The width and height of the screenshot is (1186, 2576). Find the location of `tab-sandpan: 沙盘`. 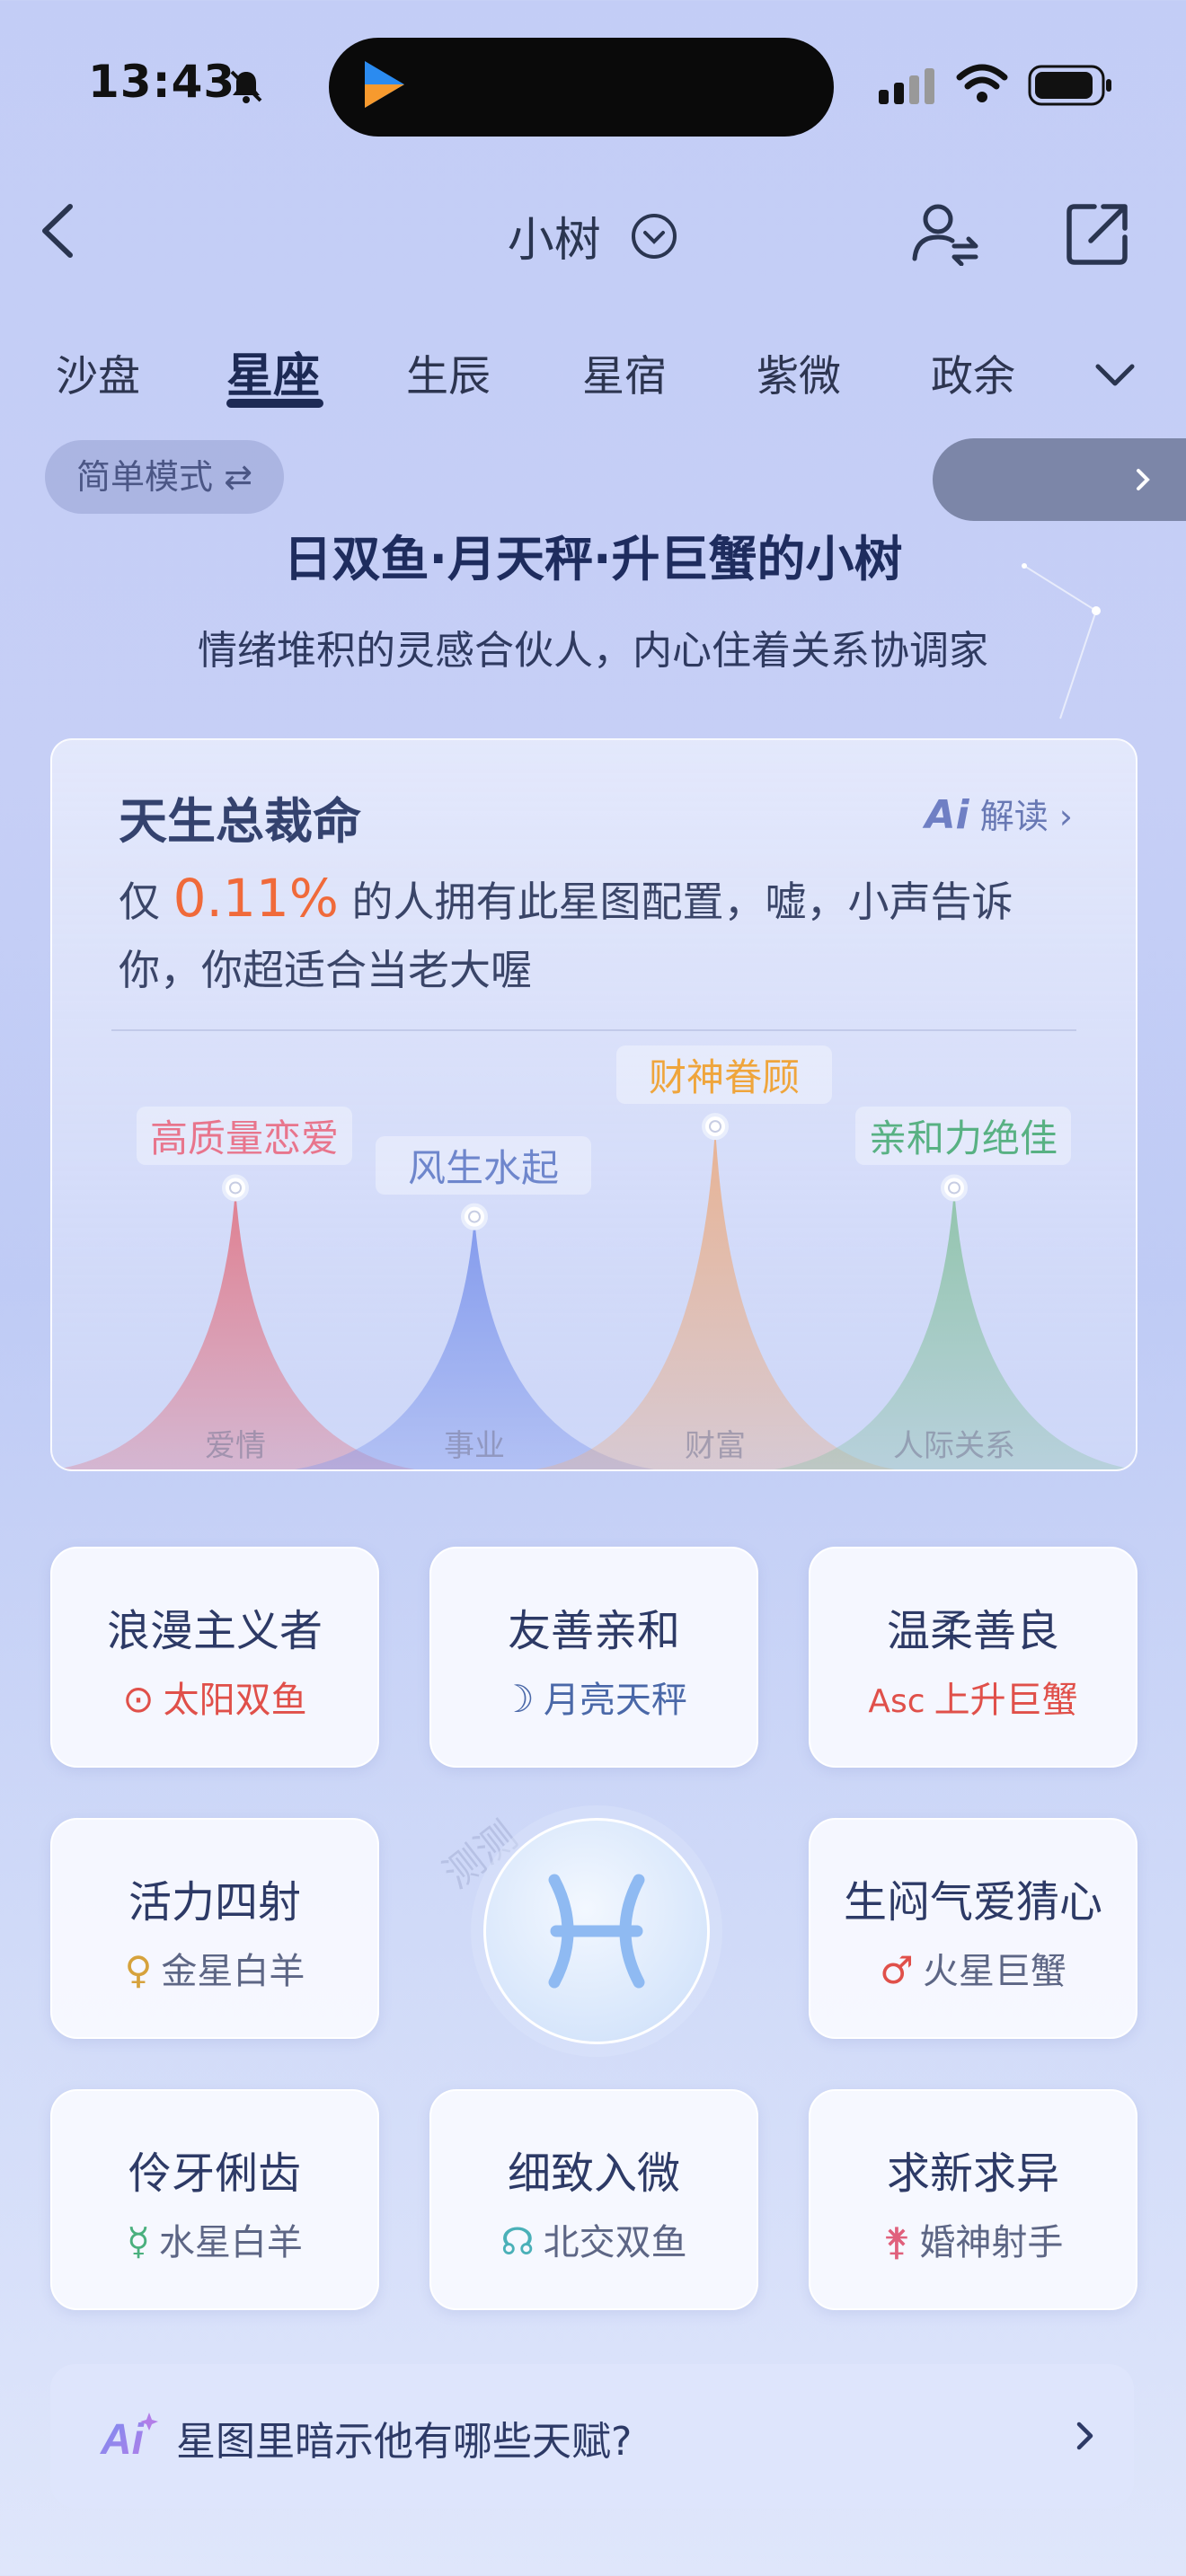

tab-sandpan: 沙盘 is located at coordinates (98, 372).